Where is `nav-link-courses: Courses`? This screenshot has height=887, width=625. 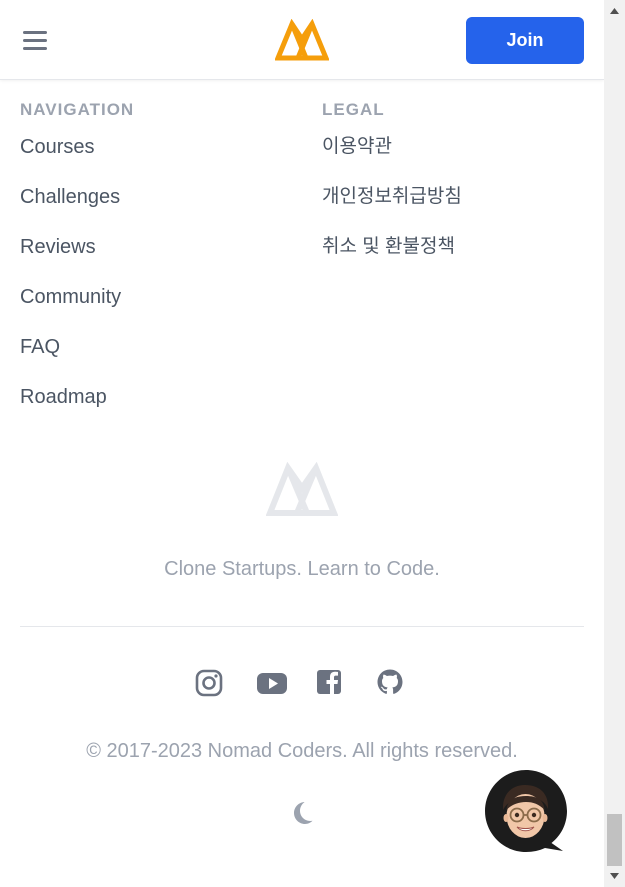 nav-link-courses: Courses is located at coordinates (57, 147).